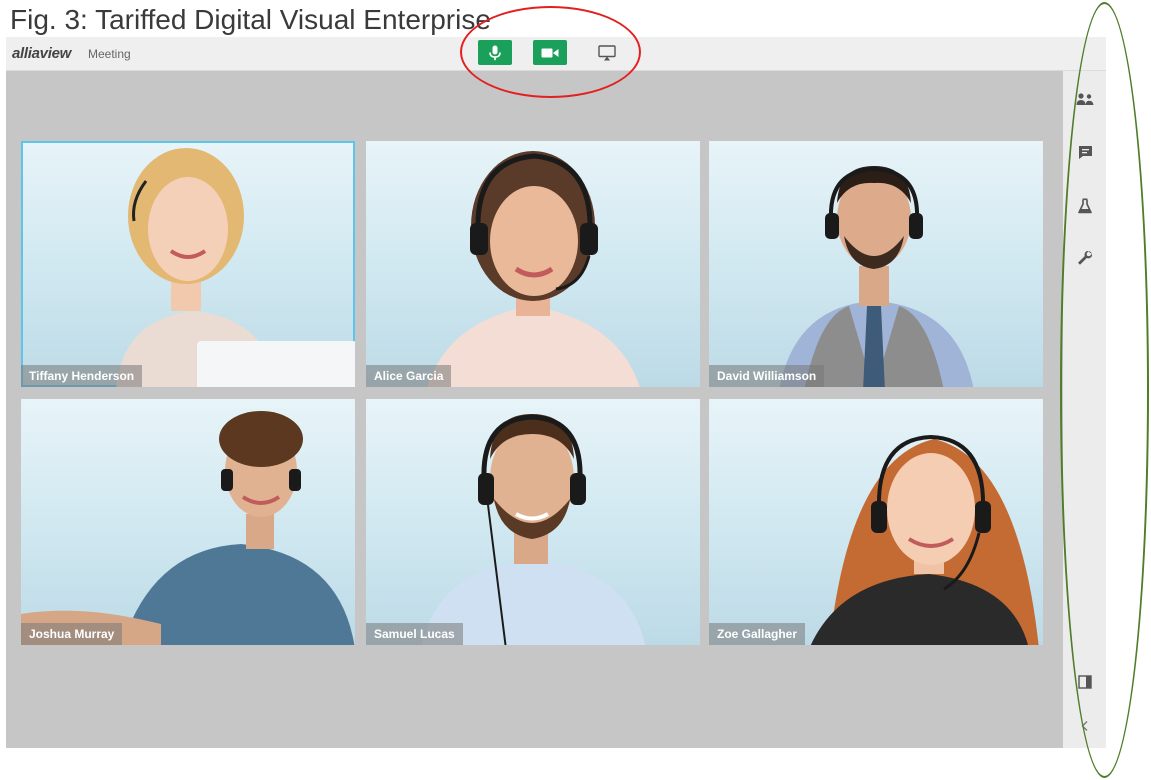 The height and width of the screenshot is (780, 1151). What do you see at coordinates (767, 376) in the screenshot?
I see `participant-name-label: David Williamson` at bounding box center [767, 376].